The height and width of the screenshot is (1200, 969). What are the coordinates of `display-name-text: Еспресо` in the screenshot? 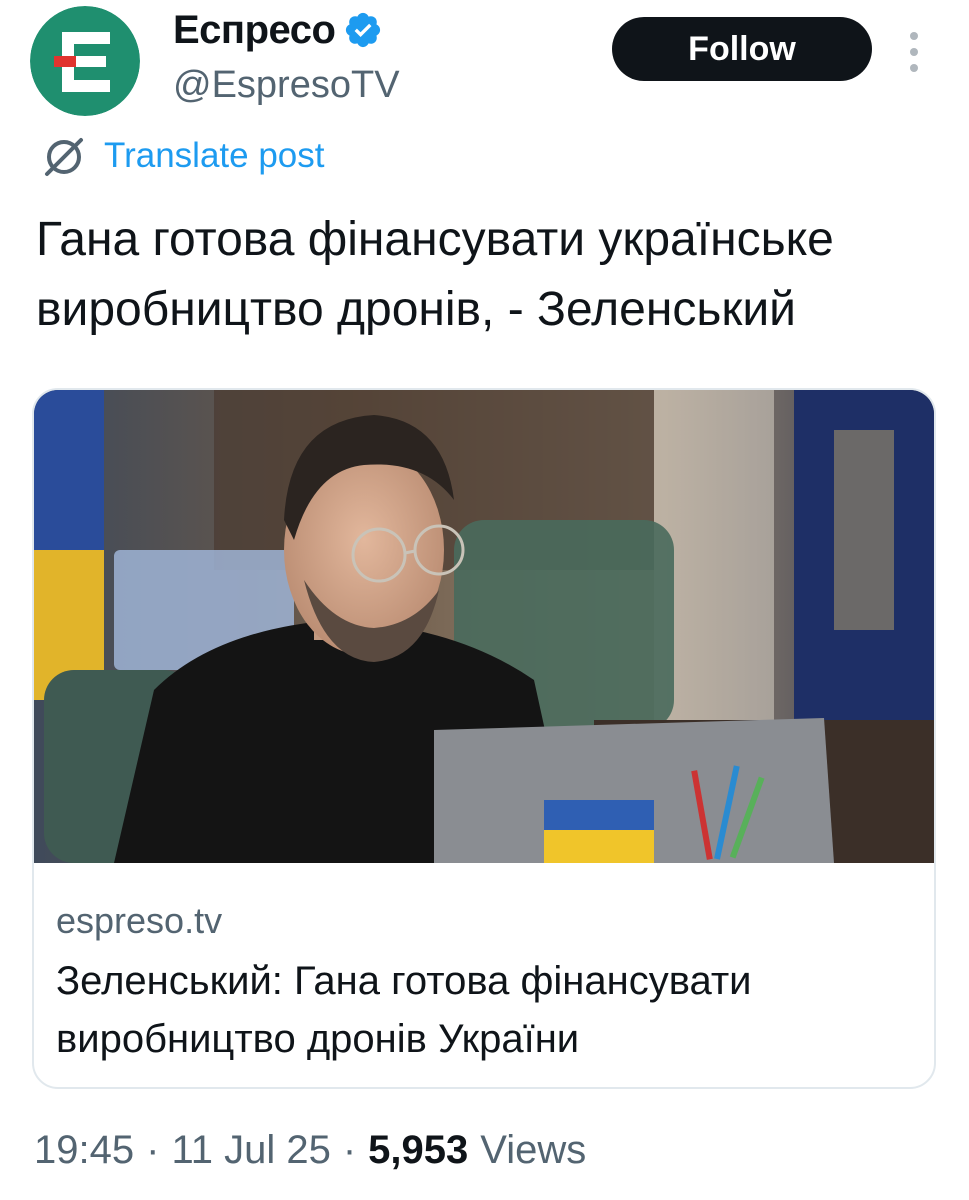 It's located at (254, 30).